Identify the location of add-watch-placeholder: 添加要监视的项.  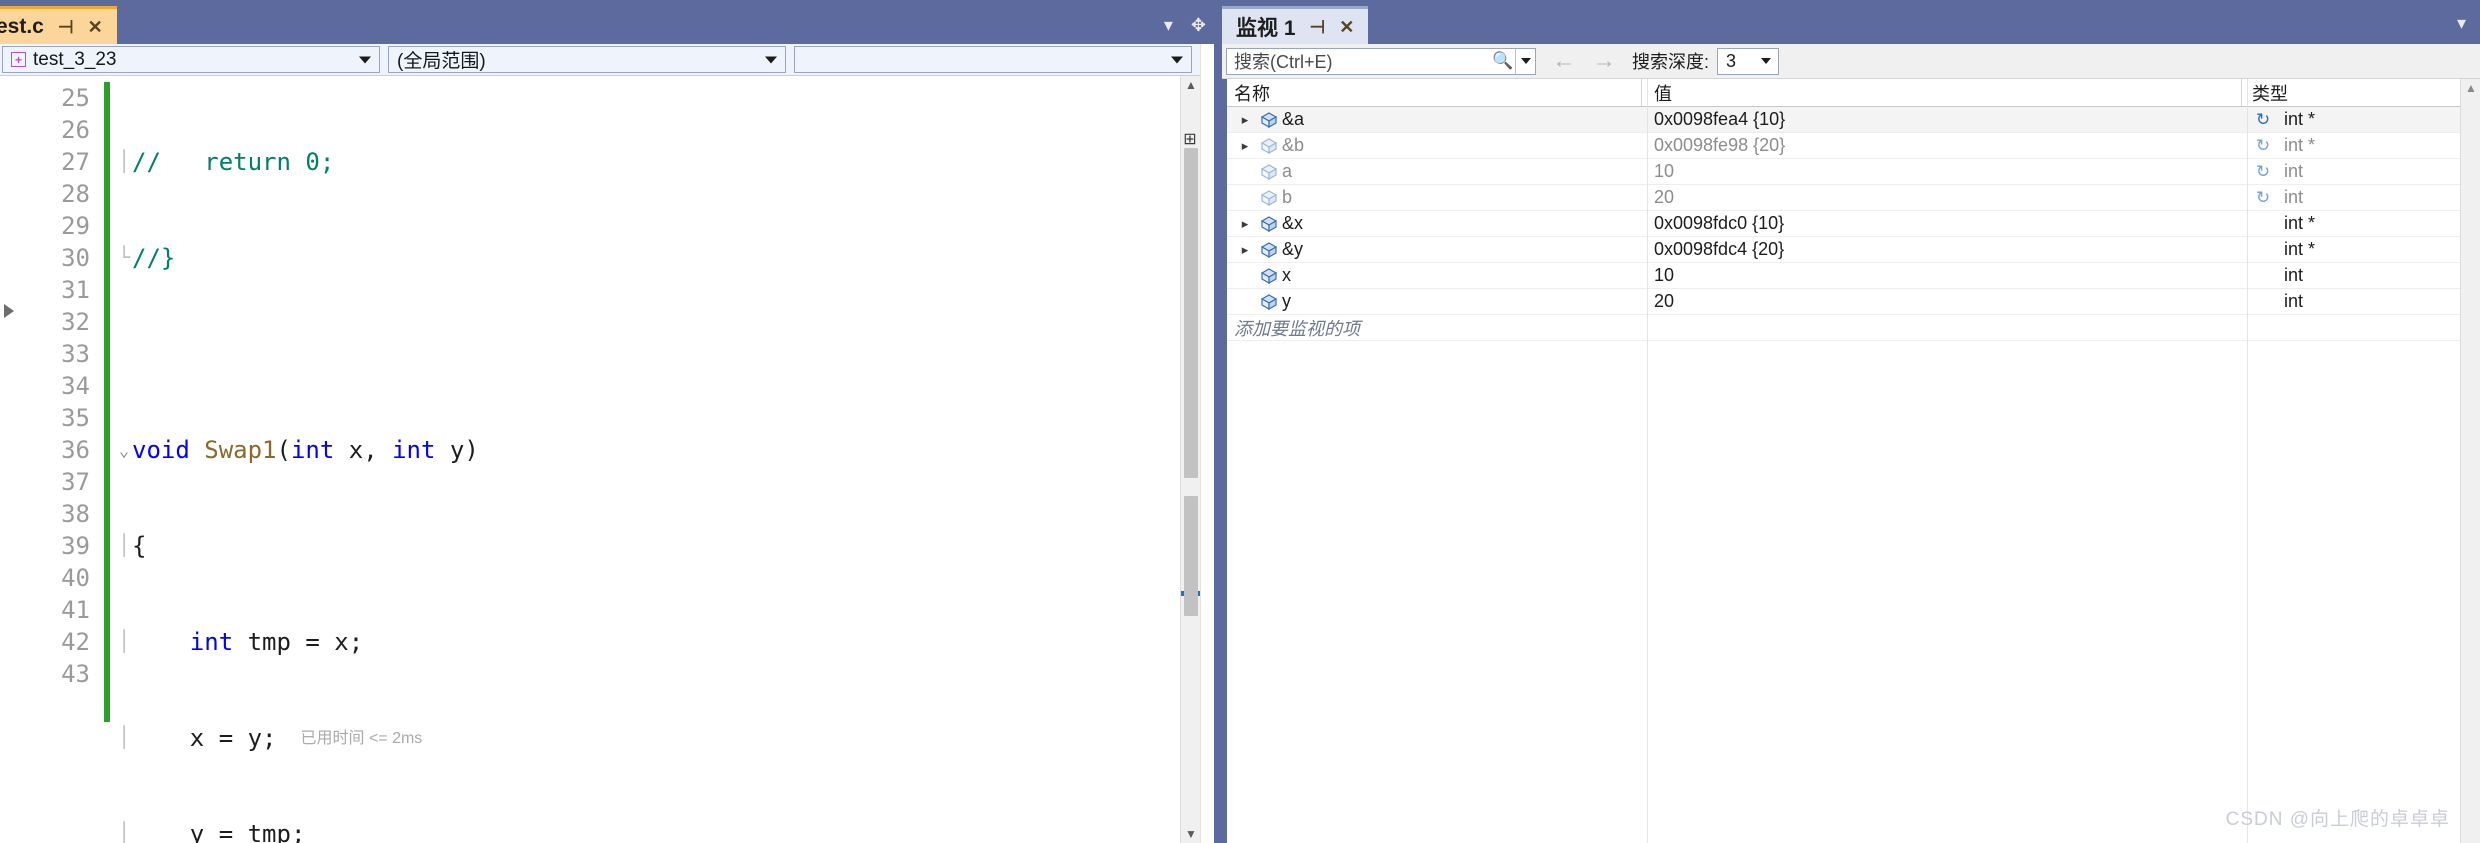
(1297, 328).